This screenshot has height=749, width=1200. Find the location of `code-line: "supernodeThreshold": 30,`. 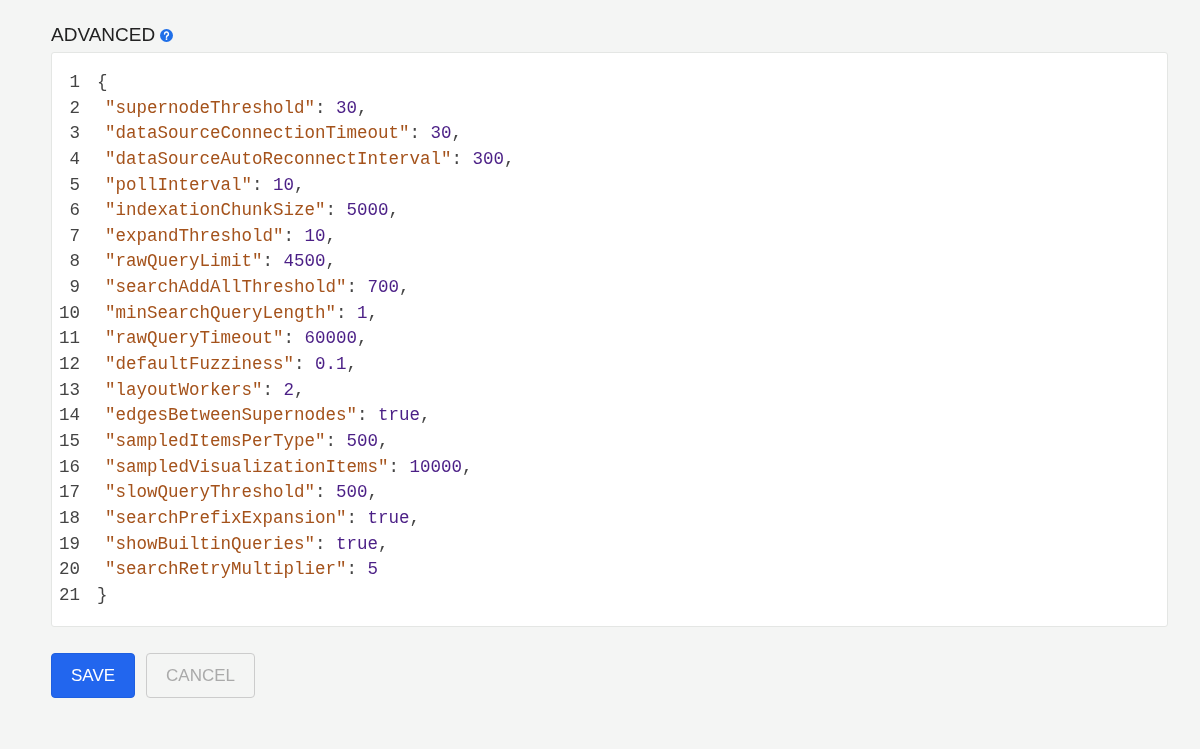

code-line: "supernodeThreshold": 30, is located at coordinates (236, 108).